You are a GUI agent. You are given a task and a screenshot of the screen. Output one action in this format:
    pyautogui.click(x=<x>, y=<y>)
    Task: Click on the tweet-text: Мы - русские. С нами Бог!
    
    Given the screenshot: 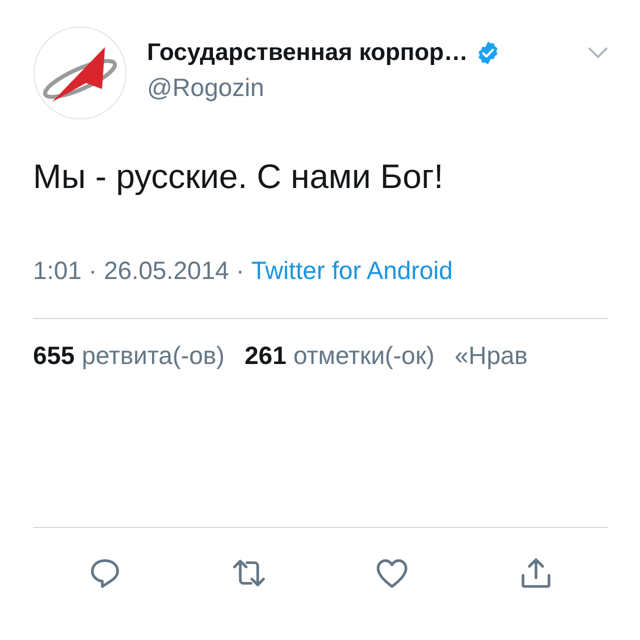 What is the action you would take?
    pyautogui.click(x=238, y=177)
    